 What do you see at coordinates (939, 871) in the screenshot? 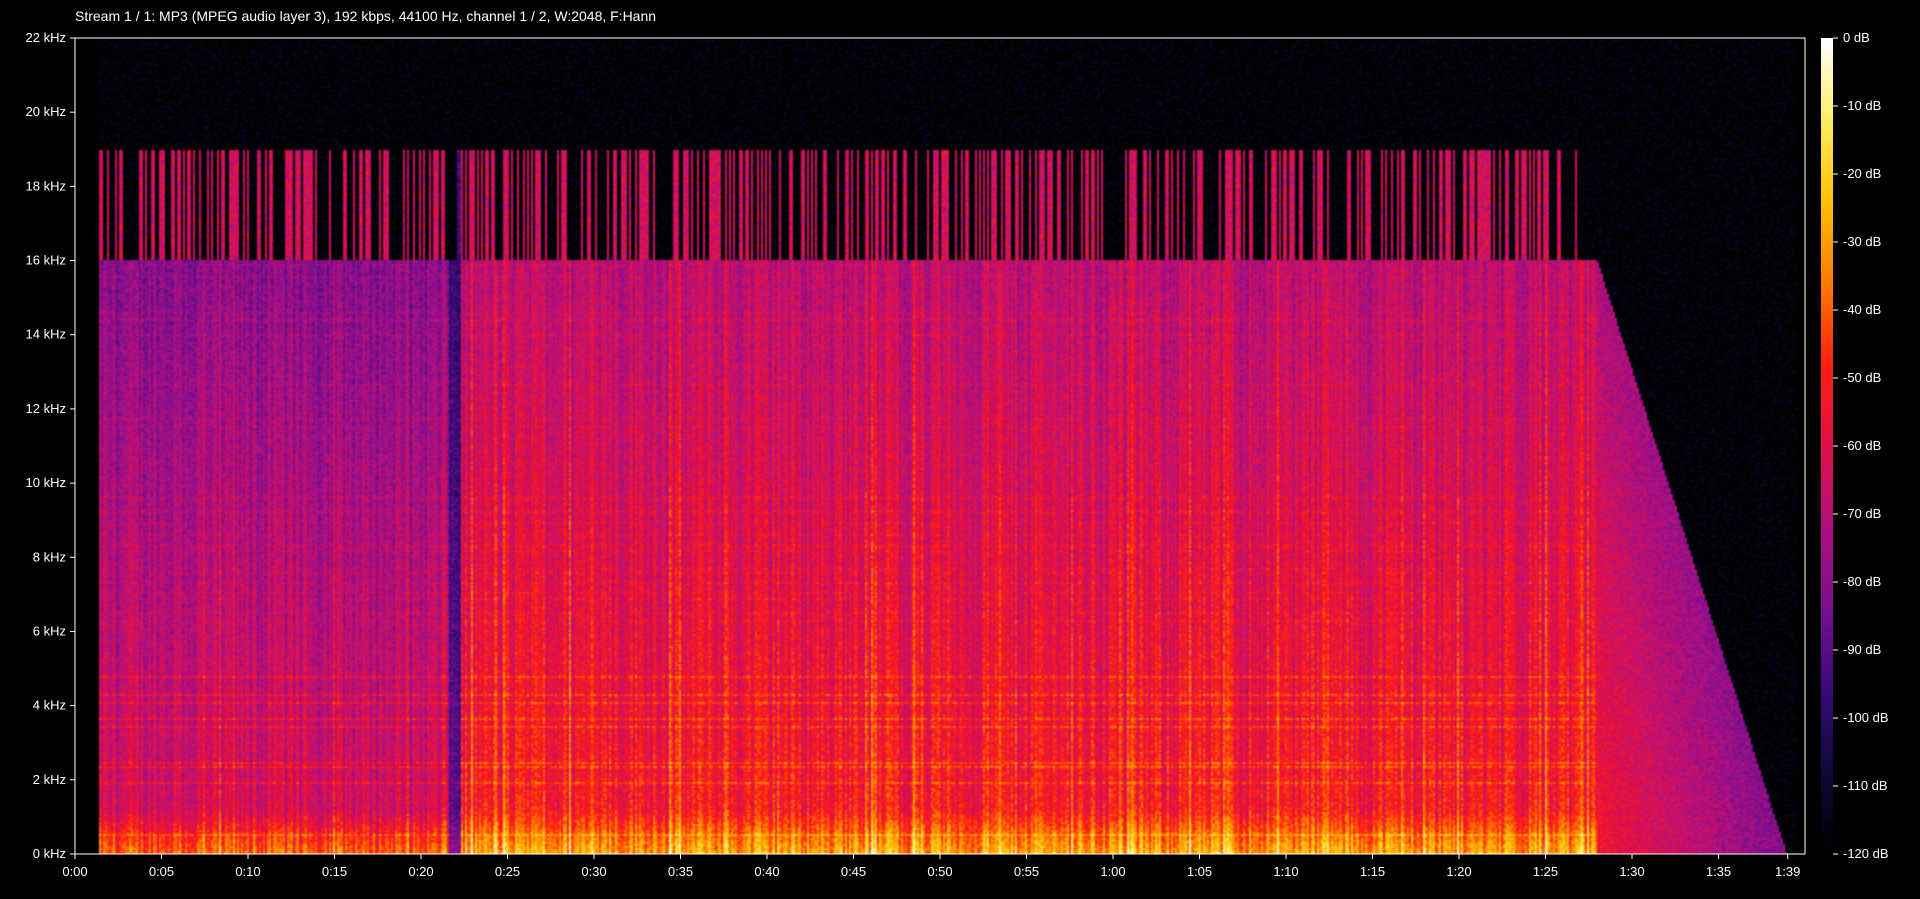
I see `x-tick-label: 0:50` at bounding box center [939, 871].